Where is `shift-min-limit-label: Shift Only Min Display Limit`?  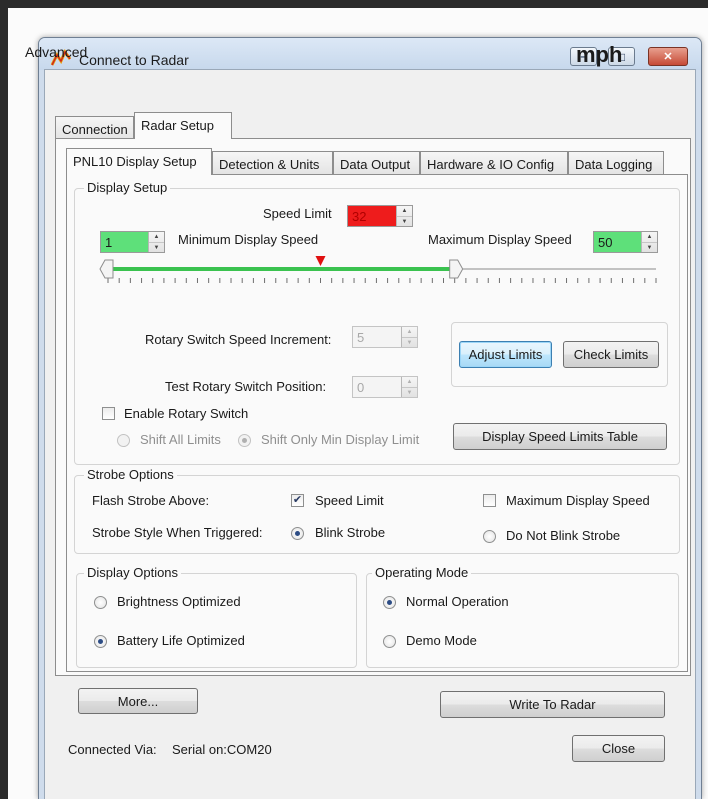 shift-min-limit-label: Shift Only Min Display Limit is located at coordinates (340, 439).